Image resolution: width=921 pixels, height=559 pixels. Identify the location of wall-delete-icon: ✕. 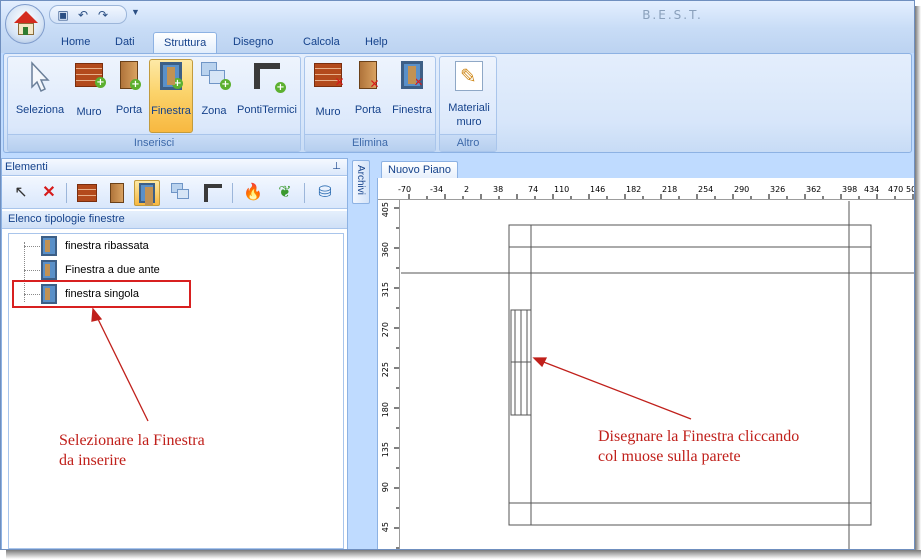
(328, 79).